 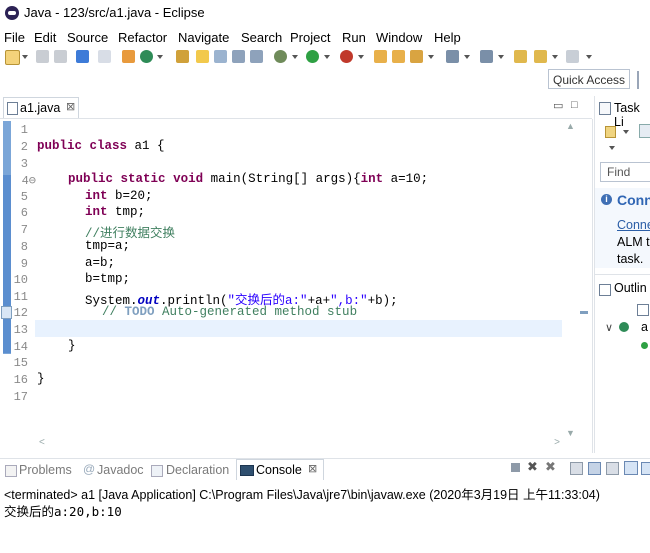 I want to click on previous-annotation-icon, so click(x=486, y=56).